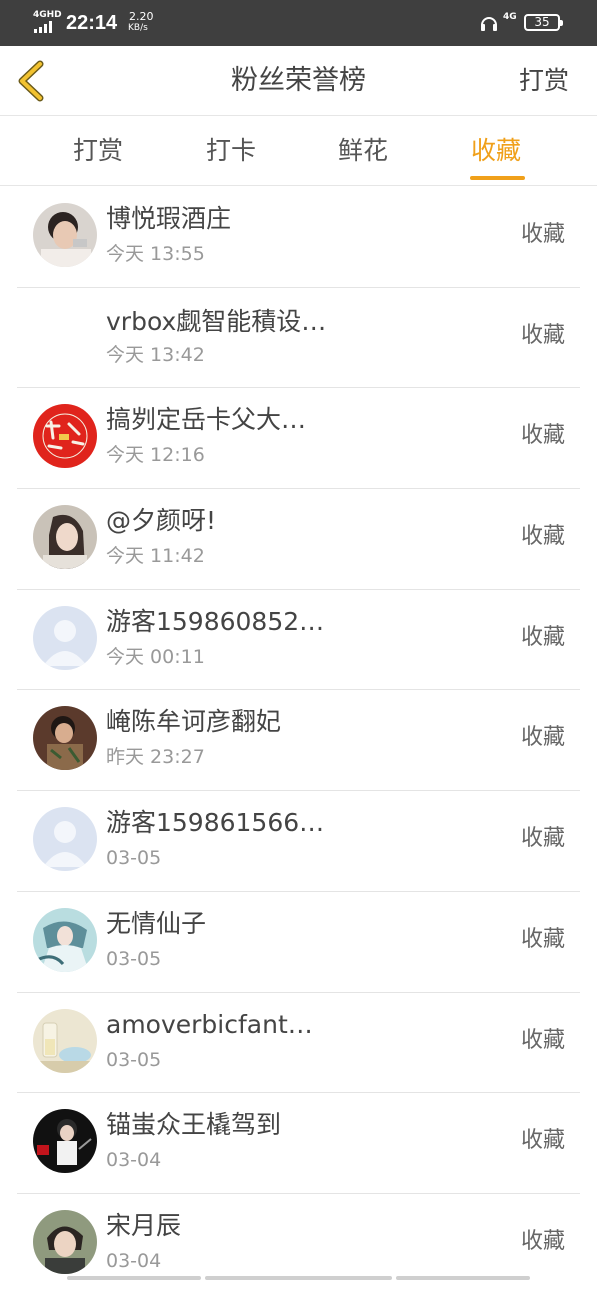  I want to click on battery-level: 35, so click(542, 22).